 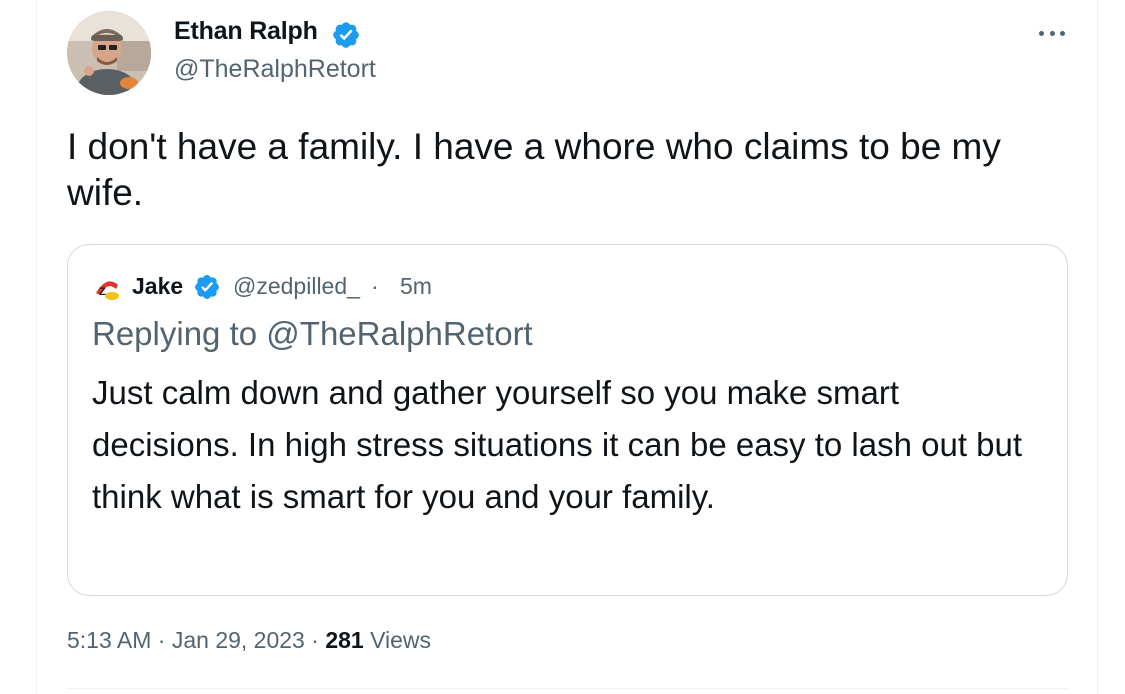 What do you see at coordinates (397, 640) in the screenshot?
I see `views-label: Views` at bounding box center [397, 640].